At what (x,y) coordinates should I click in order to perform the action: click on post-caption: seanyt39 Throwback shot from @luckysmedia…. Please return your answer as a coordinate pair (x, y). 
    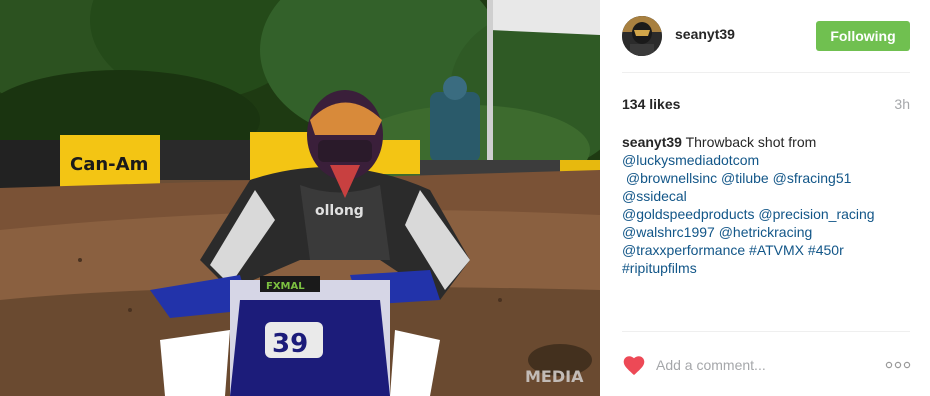
    Looking at the image, I should click on (767, 205).